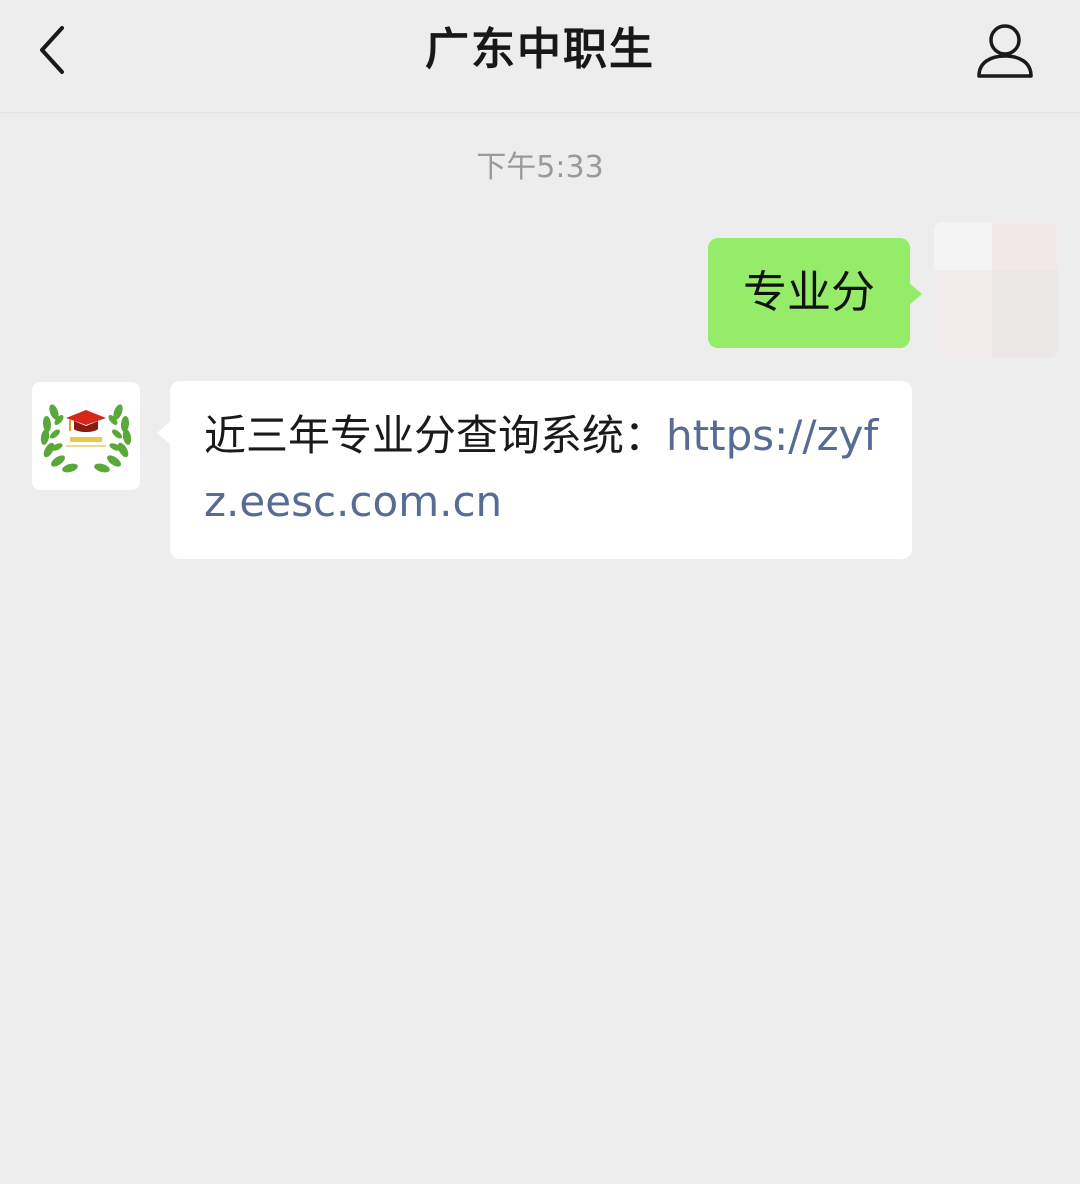 The image size is (1080, 1184). I want to click on chat-info-button, so click(1005, 52).